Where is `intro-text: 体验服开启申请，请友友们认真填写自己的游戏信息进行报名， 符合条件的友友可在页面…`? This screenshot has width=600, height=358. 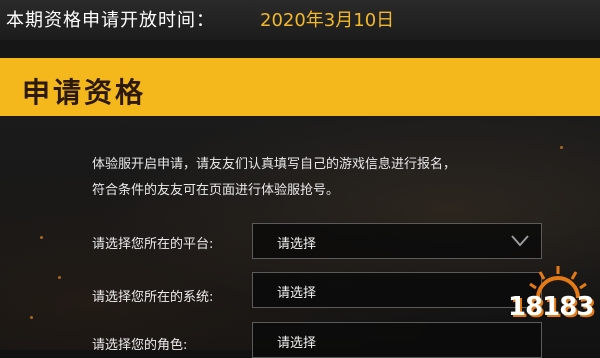
intro-text: 体验服开启申请，请友友们认真填写自己的游戏信息进行报名， 符合条件的友友可在页面… is located at coordinates (327, 178).